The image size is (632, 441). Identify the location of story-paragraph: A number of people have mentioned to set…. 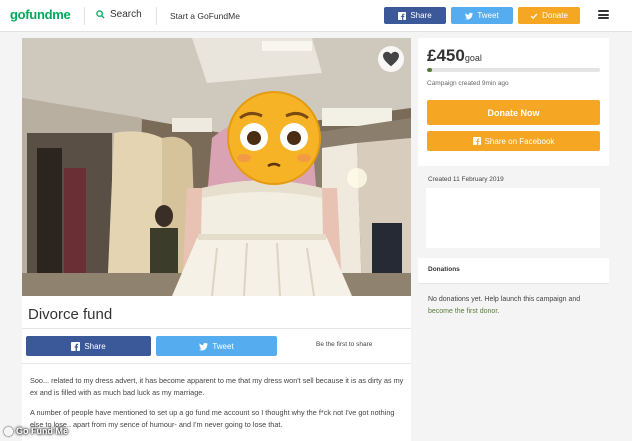
(212, 418).